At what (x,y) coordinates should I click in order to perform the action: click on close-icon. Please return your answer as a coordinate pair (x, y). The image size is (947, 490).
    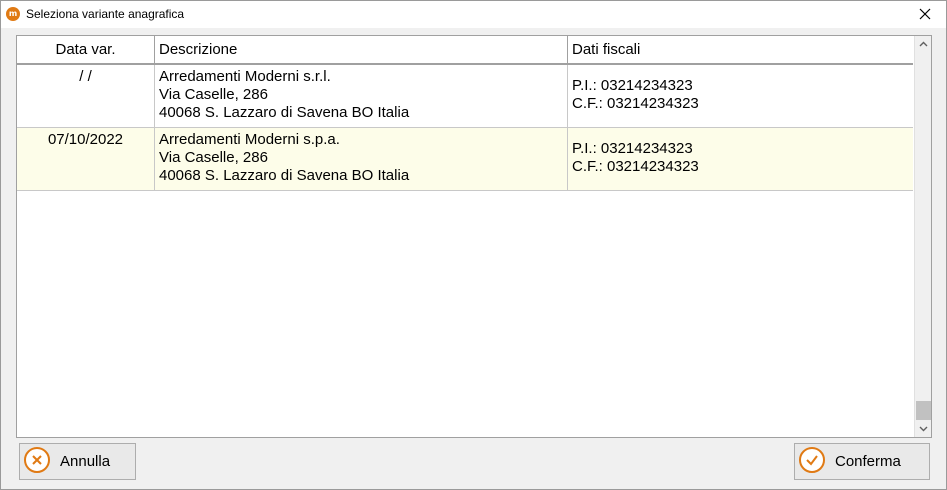
    Looking at the image, I should click on (925, 14).